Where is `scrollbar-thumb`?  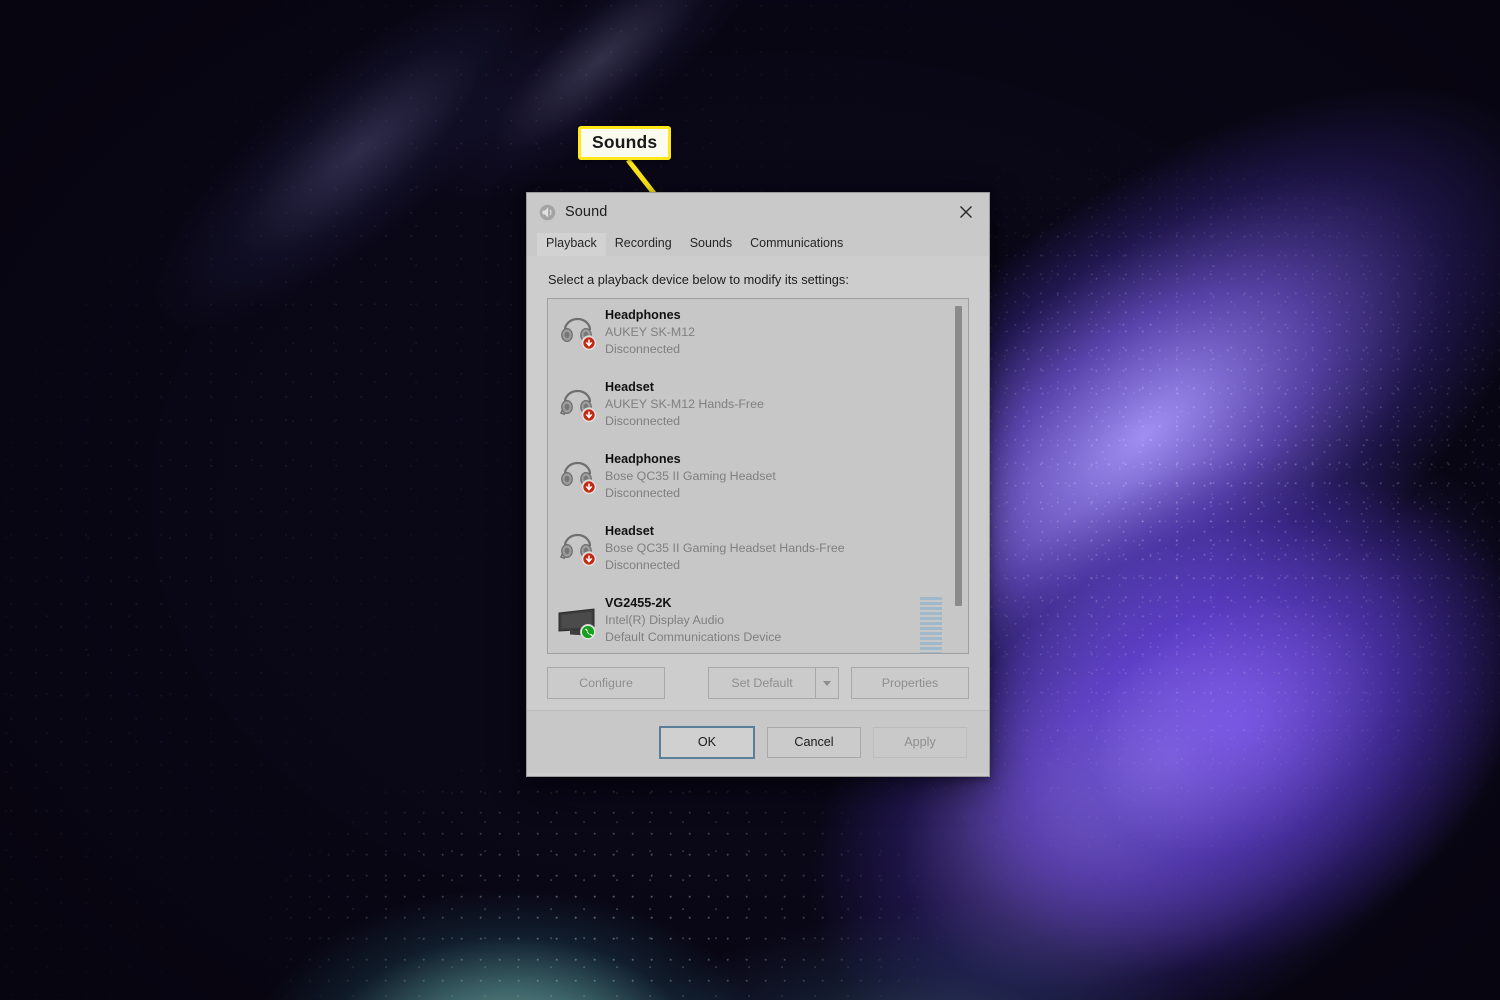 scrollbar-thumb is located at coordinates (958, 456).